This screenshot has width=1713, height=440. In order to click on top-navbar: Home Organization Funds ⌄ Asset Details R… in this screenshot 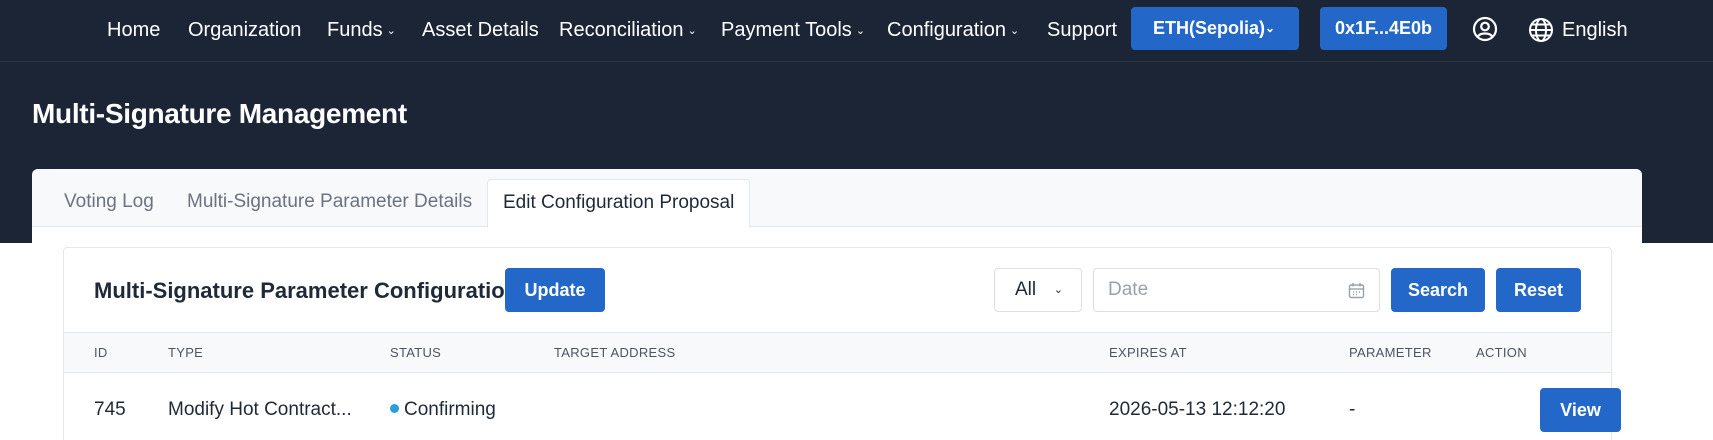, I will do `click(856, 31)`.